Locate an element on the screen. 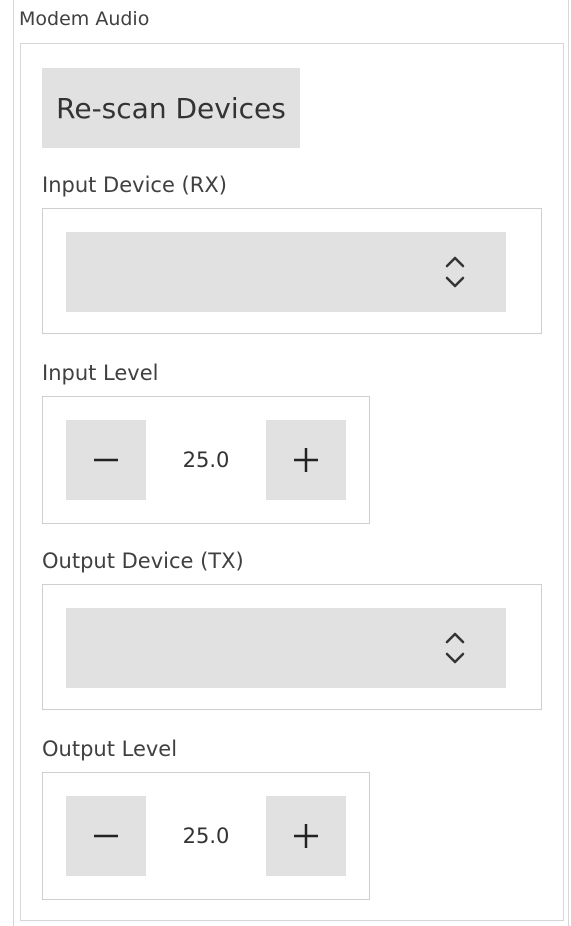  output-device-frame is located at coordinates (292, 647).